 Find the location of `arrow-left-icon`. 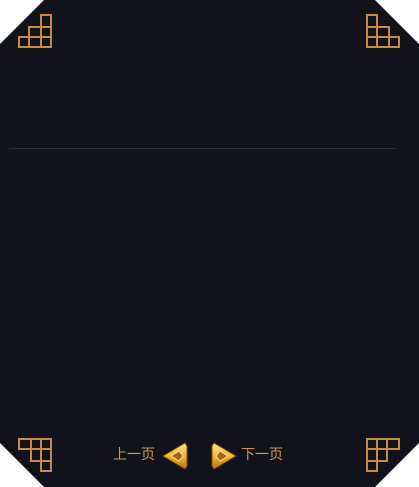

arrow-left-icon is located at coordinates (175, 456).